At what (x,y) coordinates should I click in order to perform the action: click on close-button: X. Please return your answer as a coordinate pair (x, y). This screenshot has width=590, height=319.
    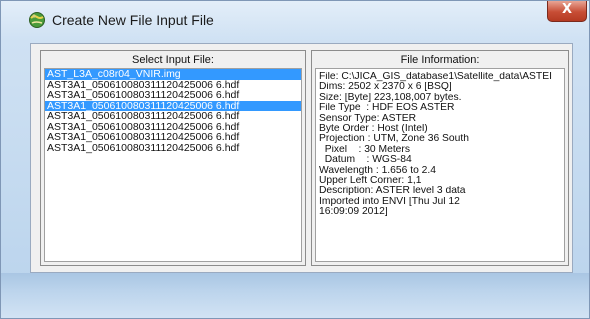
    Looking at the image, I should click on (567, 11).